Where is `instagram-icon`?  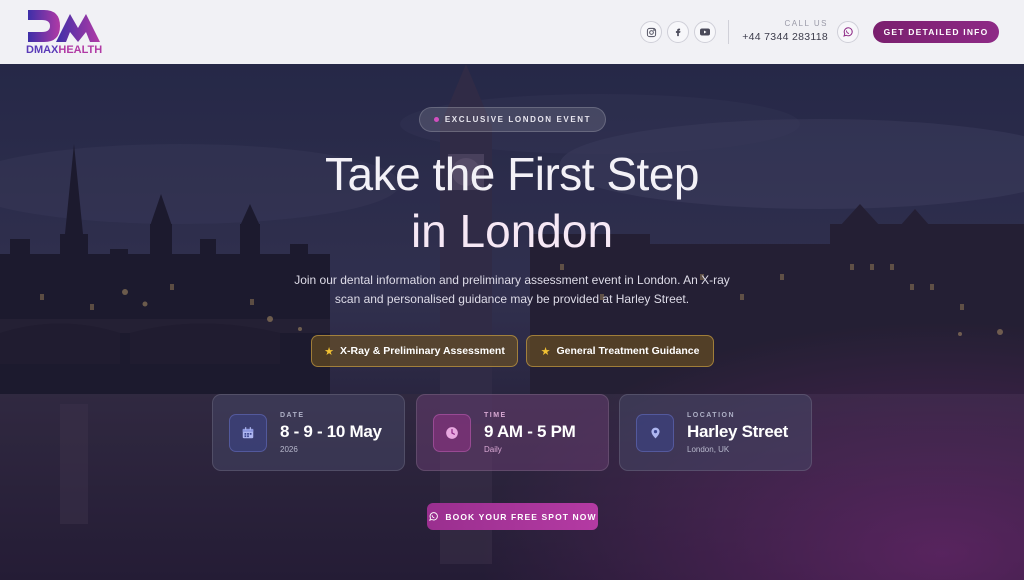 instagram-icon is located at coordinates (651, 32).